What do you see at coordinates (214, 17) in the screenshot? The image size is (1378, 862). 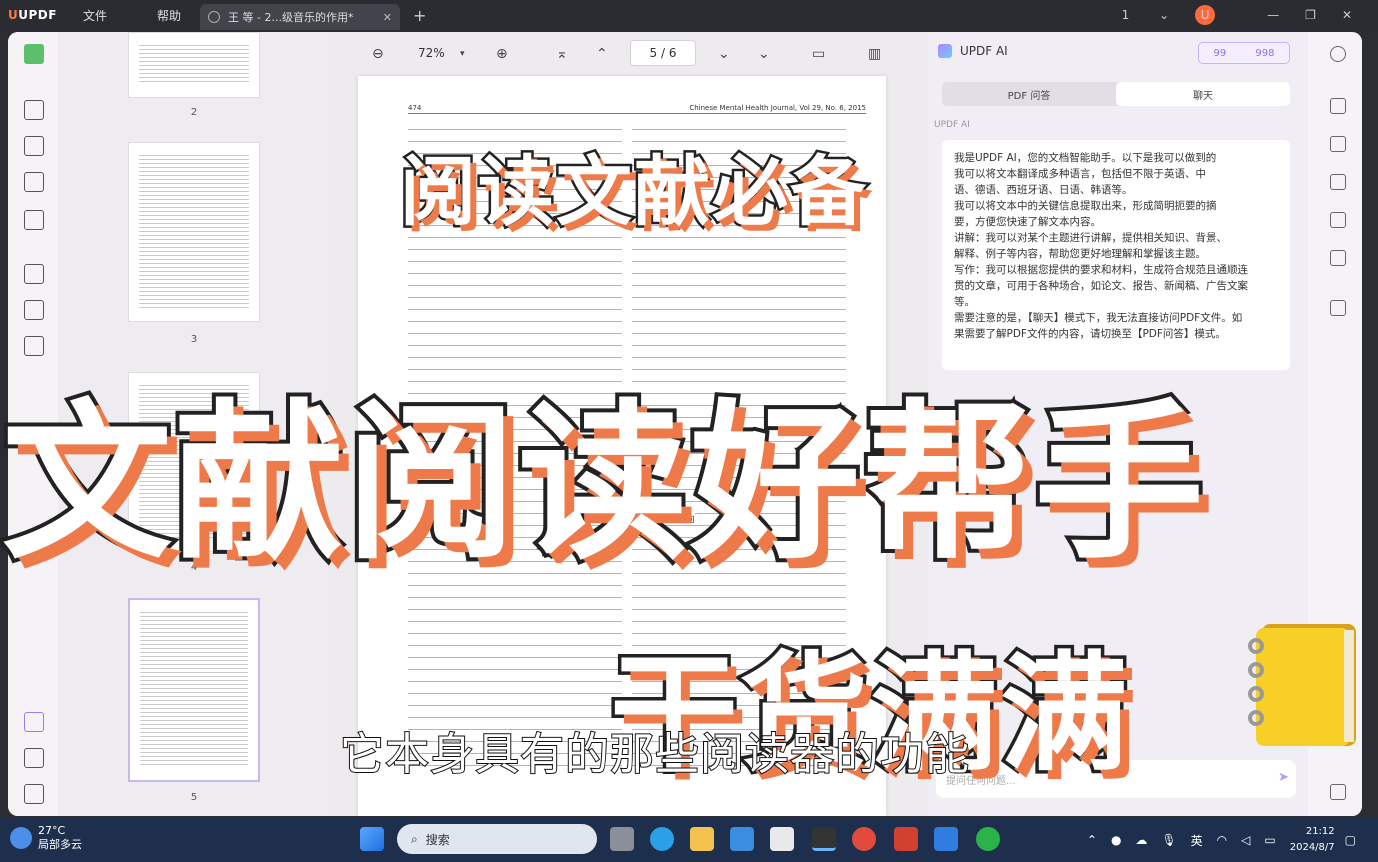 I see `document-icon` at bounding box center [214, 17].